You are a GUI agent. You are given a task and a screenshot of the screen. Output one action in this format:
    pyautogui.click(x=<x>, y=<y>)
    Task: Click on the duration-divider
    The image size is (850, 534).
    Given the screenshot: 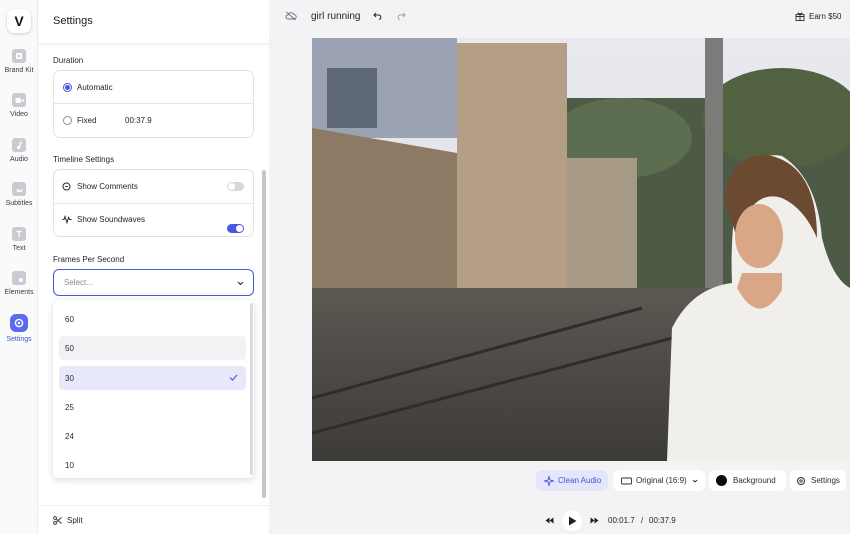 What is the action you would take?
    pyautogui.click(x=153, y=103)
    